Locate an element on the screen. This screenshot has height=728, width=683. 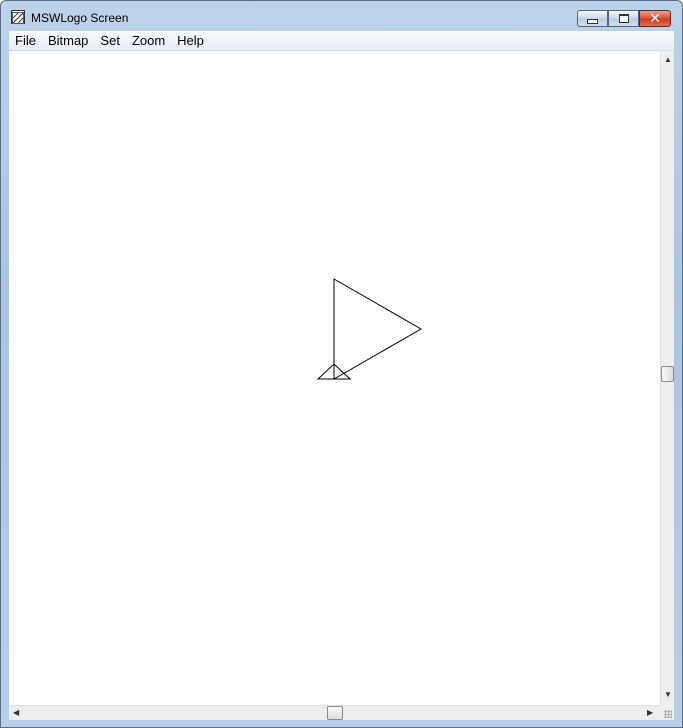
close-icon: ✕ is located at coordinates (655, 18).